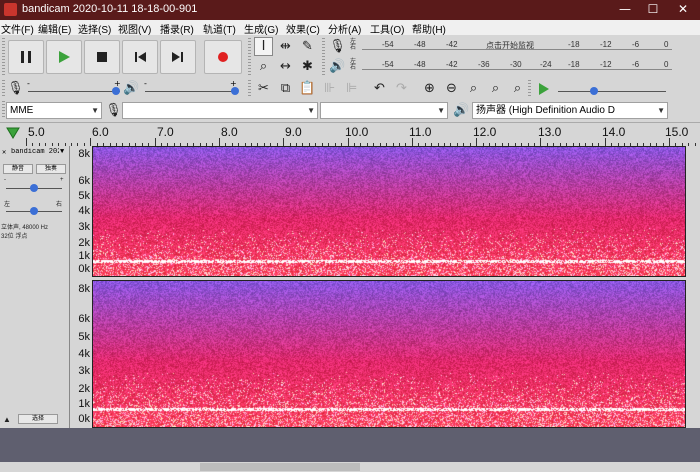 Image resolution: width=700 pixels, height=472 pixels. Describe the element at coordinates (18, 169) in the screenshot. I see `mute-button: 静音` at that location.